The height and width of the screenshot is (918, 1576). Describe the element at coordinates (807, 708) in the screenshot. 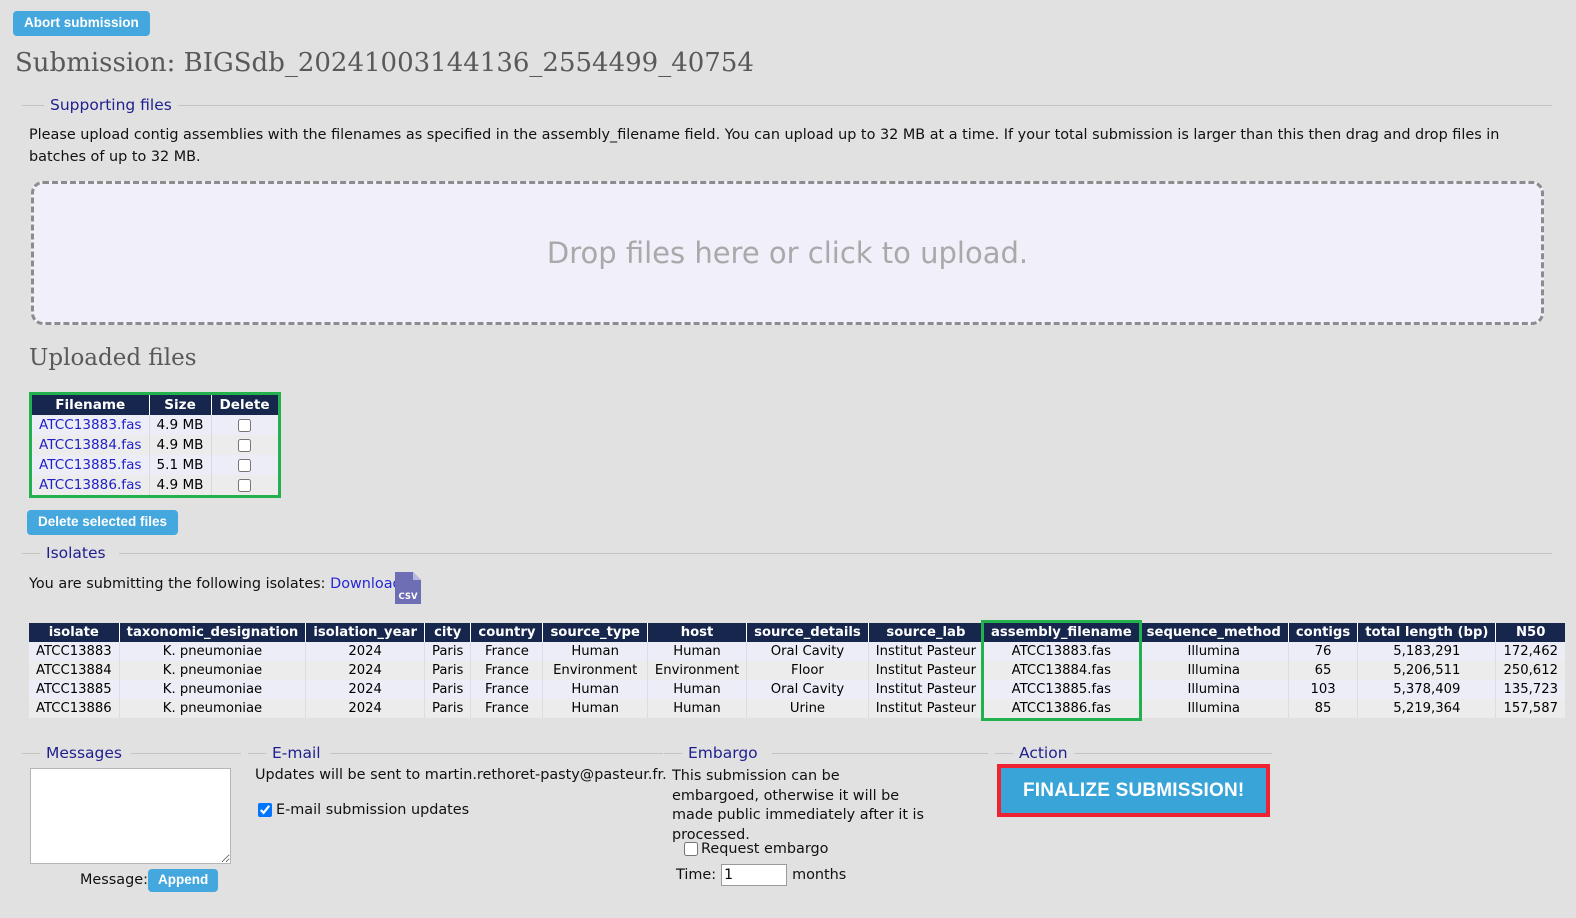

I see `cell-source-details: Urine` at that location.